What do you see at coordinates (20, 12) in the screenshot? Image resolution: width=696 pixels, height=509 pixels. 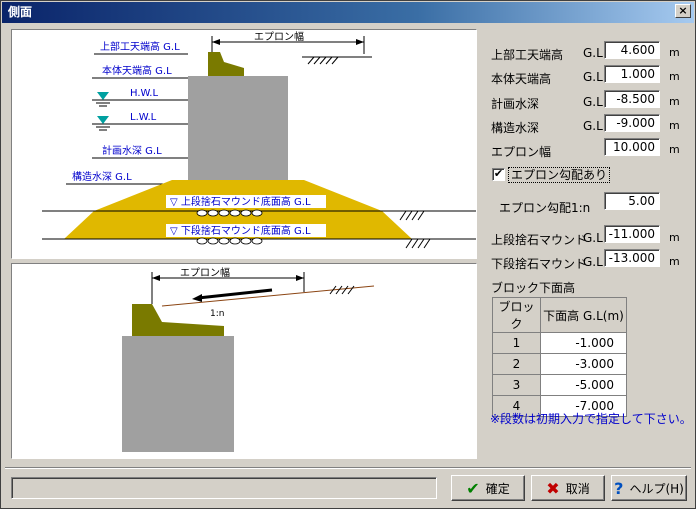 I see `window-title: 側面` at bounding box center [20, 12].